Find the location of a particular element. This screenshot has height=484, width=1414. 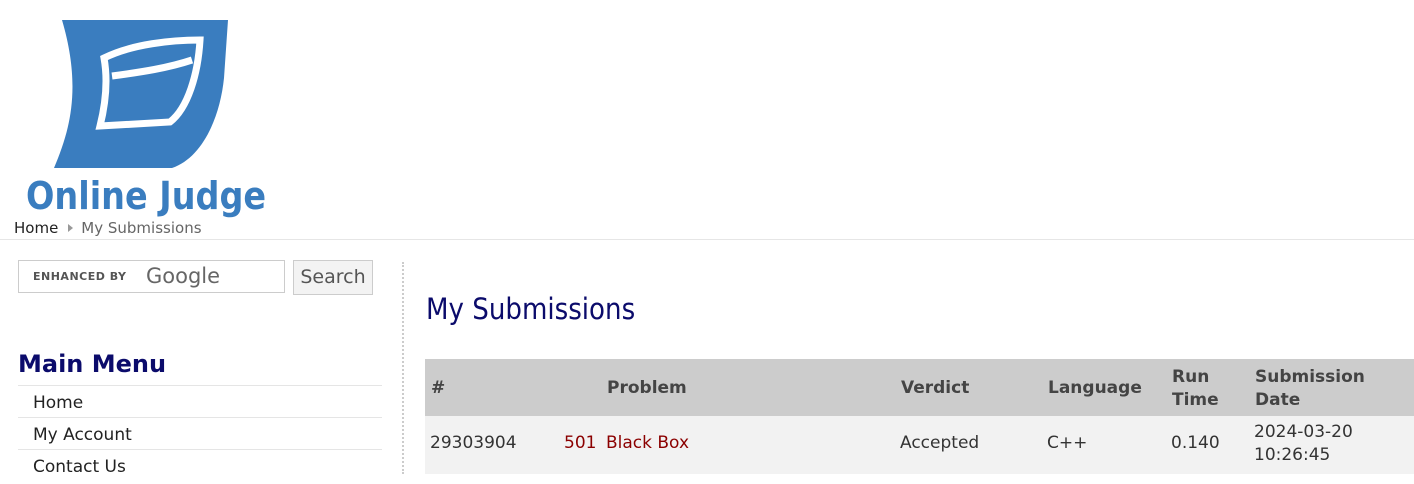

online-judge-logo: Online Judge is located at coordinates (145, 119).